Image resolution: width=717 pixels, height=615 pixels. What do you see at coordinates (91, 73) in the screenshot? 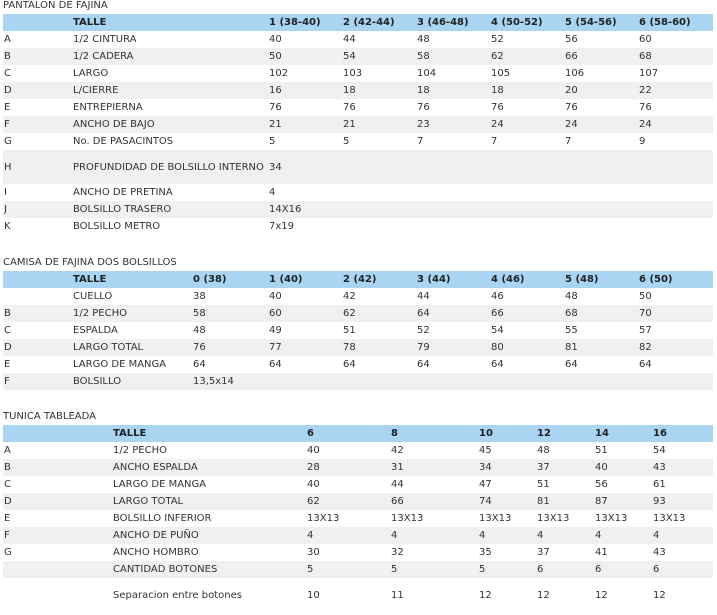
I see `measurement-label: LARGO` at bounding box center [91, 73].